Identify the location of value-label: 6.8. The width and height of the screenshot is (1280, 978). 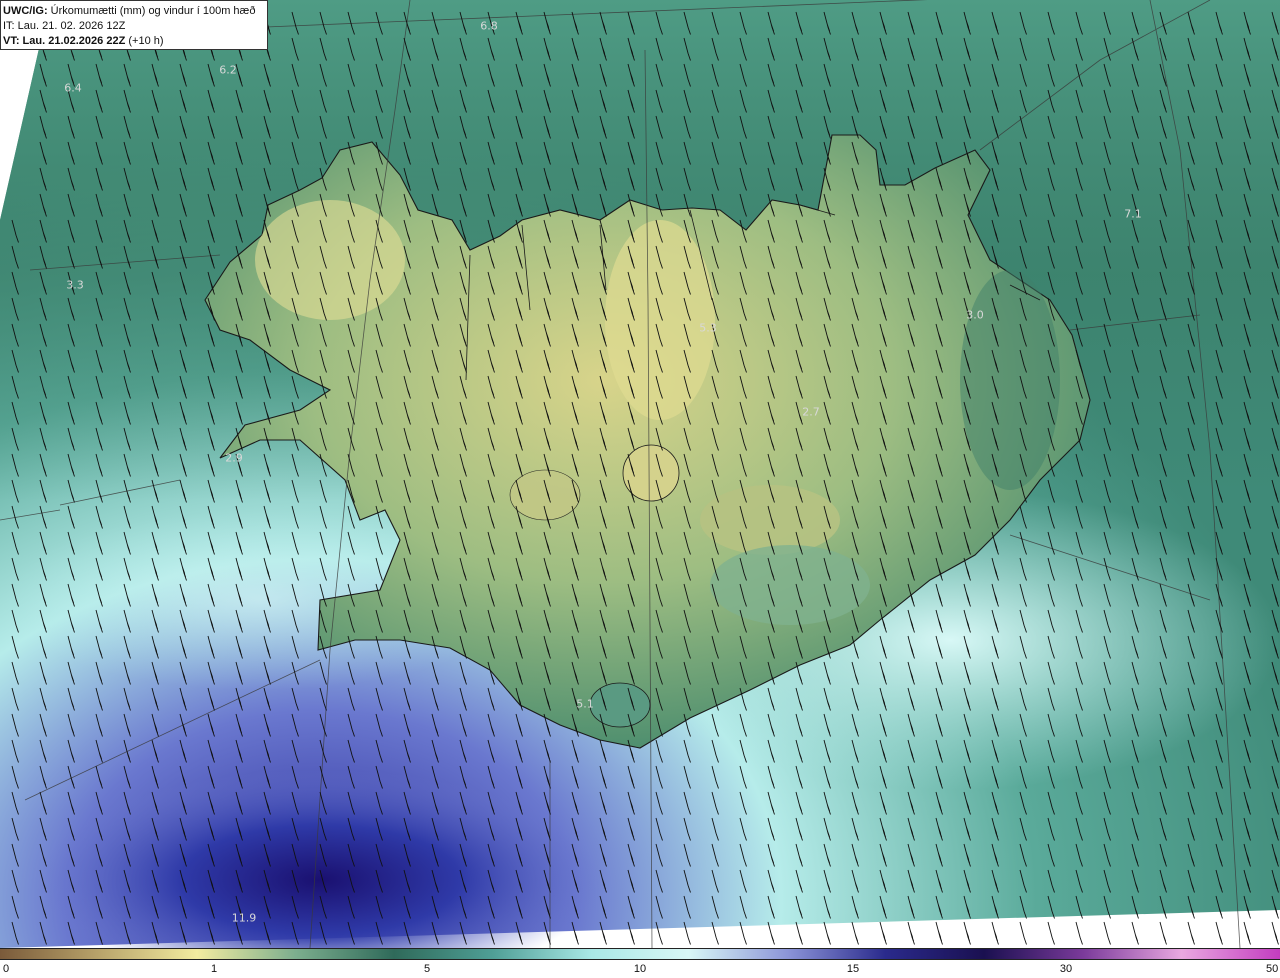
(489, 26).